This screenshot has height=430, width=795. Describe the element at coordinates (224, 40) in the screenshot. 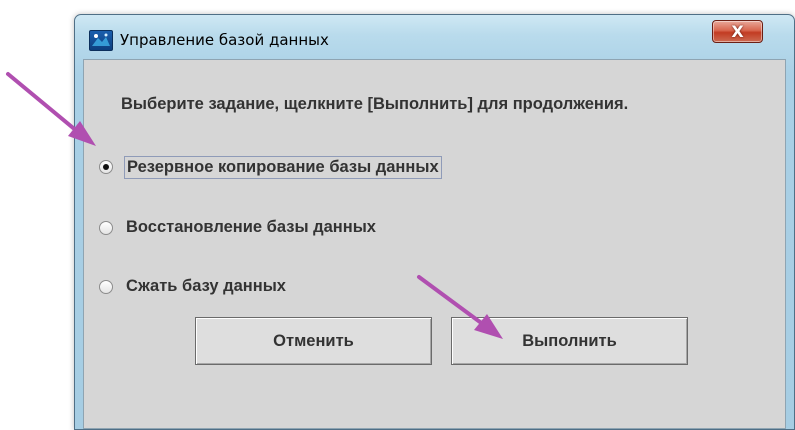

I see `window-title: Управление базой данных` at that location.